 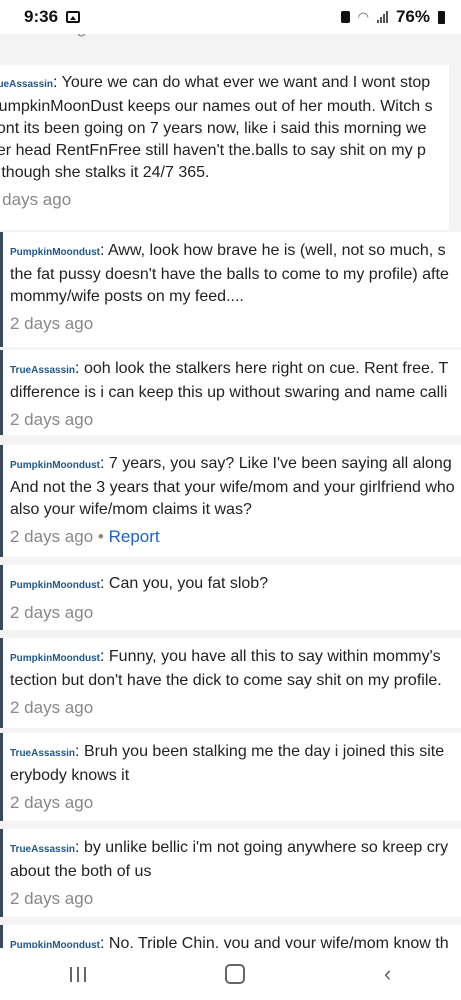 I want to click on recent-apps-icon, so click(x=77, y=974).